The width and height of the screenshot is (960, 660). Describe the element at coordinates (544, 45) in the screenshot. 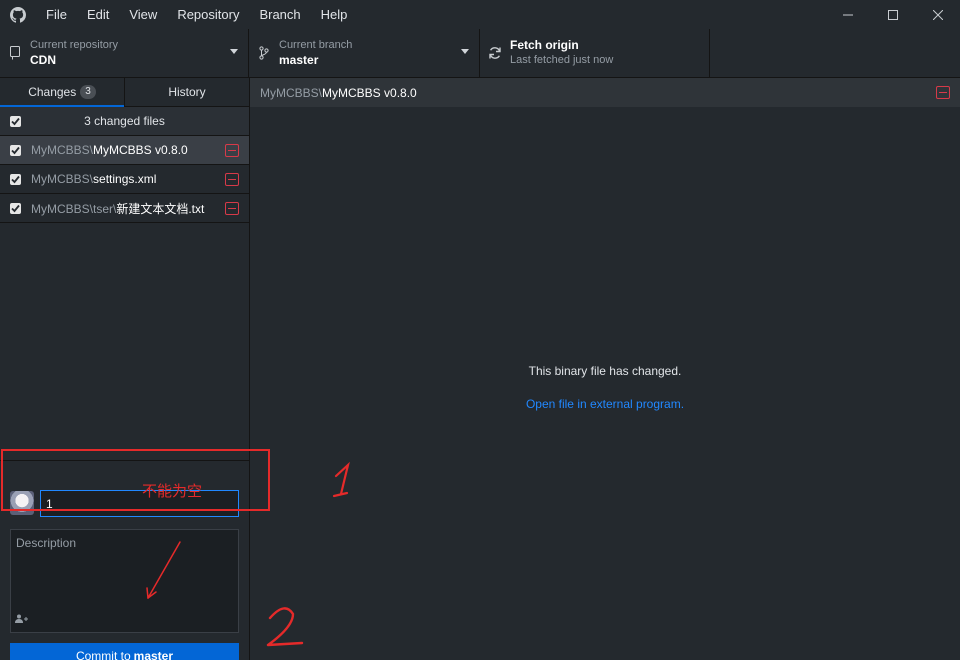

I see `fetch-label: Fetch origin` at that location.